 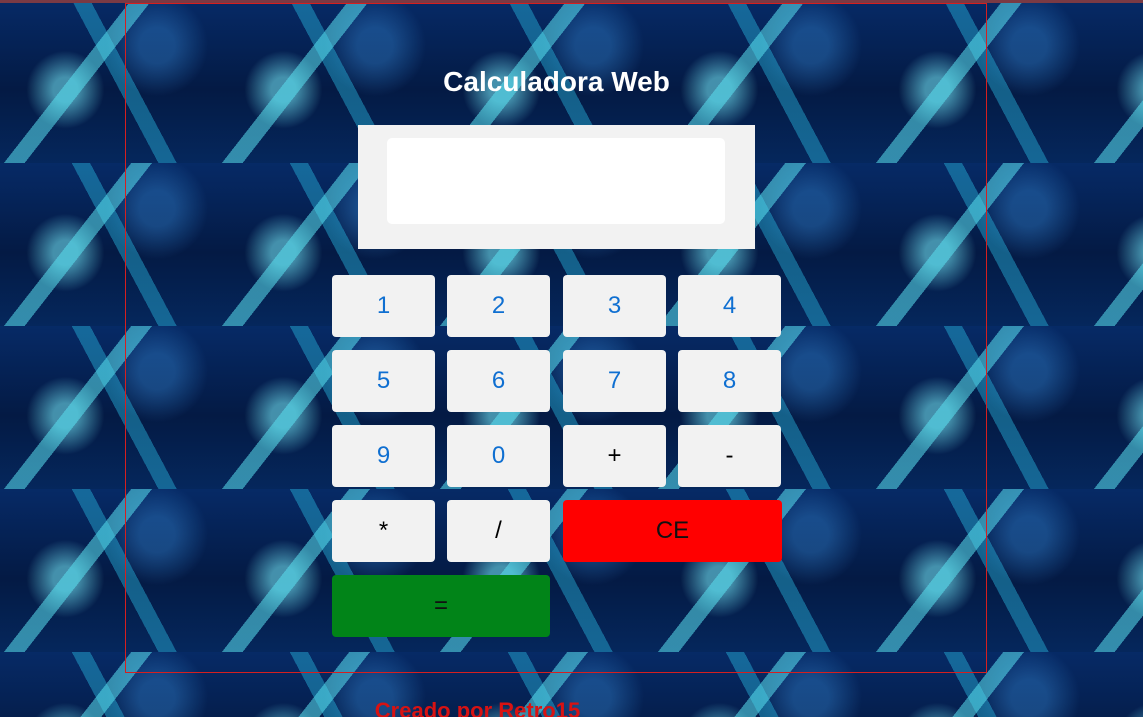 I want to click on digit-8-button: 8, so click(x=729, y=381).